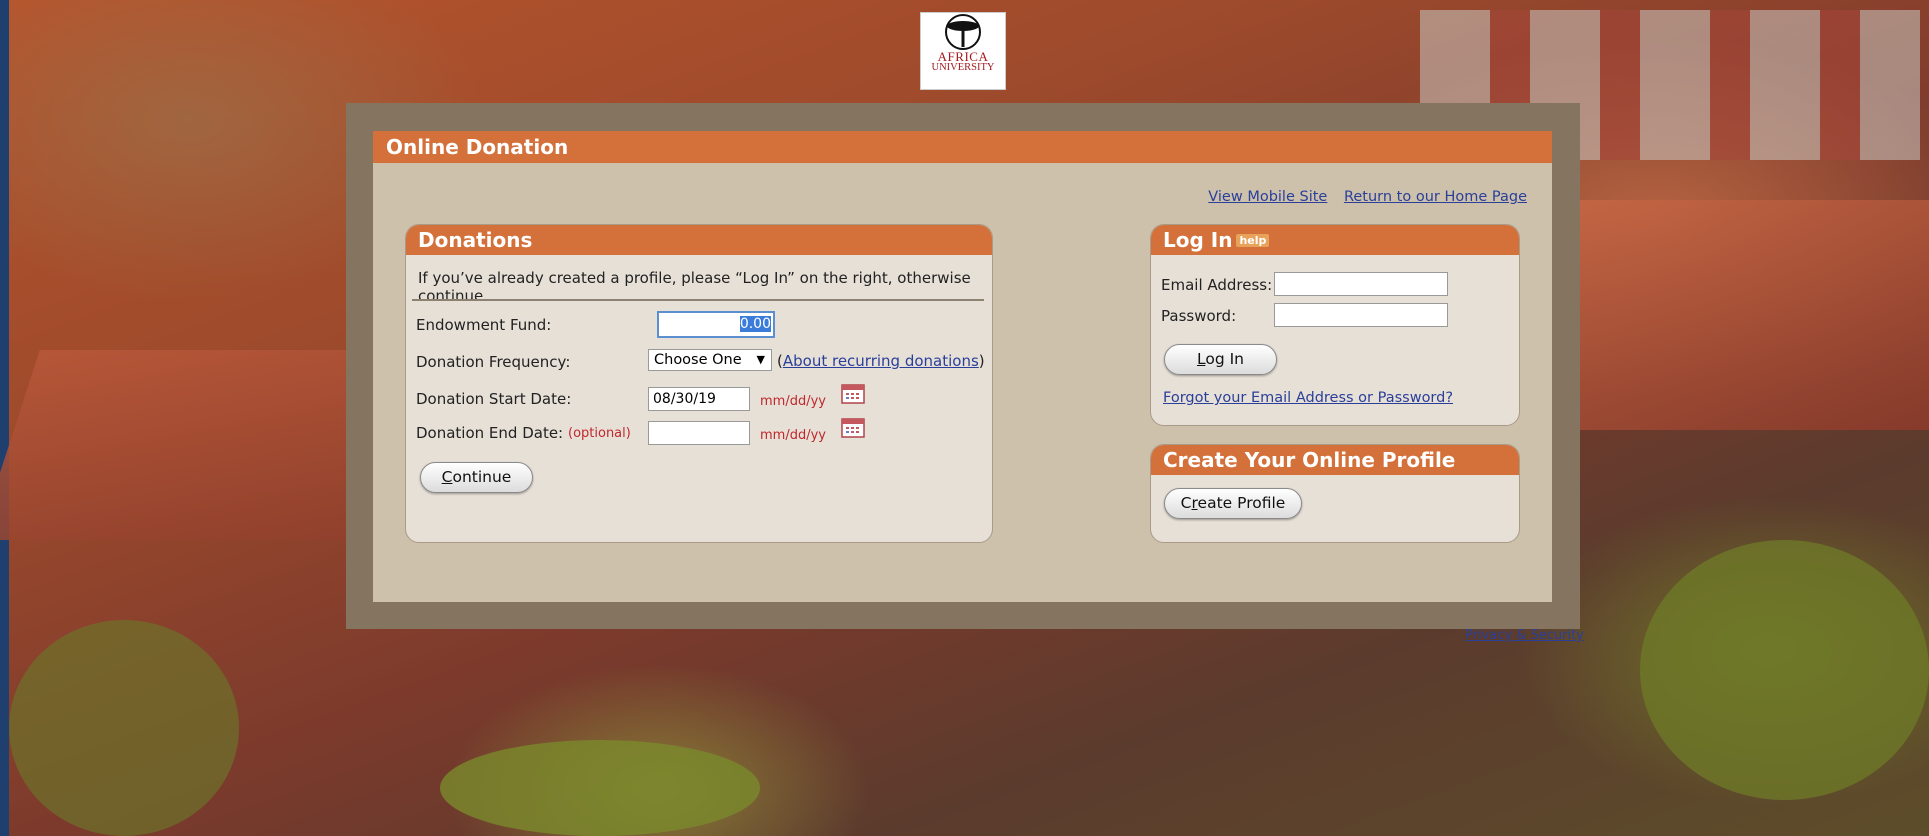 This screenshot has width=1929, height=836. I want to click on login-title: Log In, so click(1198, 240).